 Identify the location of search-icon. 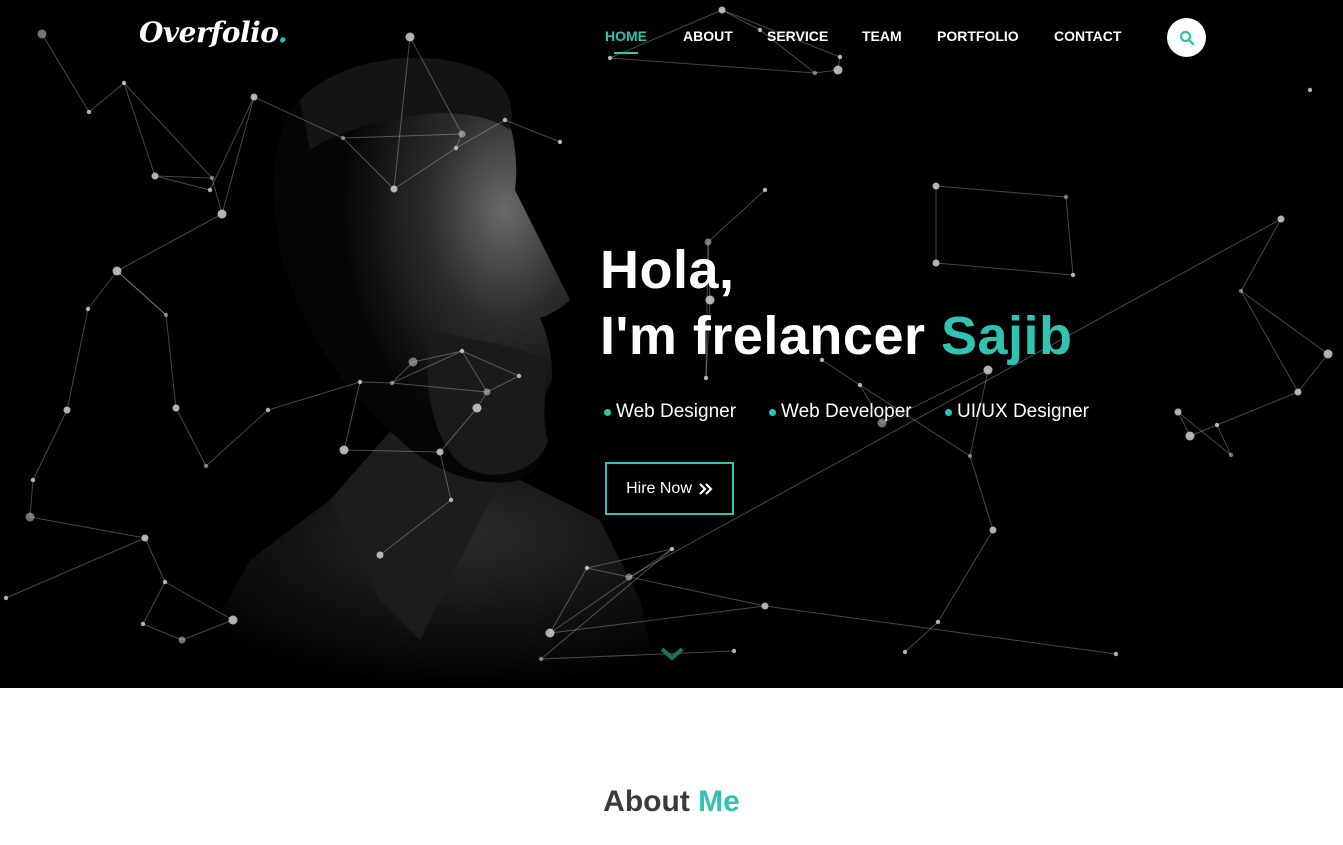
(1186, 37).